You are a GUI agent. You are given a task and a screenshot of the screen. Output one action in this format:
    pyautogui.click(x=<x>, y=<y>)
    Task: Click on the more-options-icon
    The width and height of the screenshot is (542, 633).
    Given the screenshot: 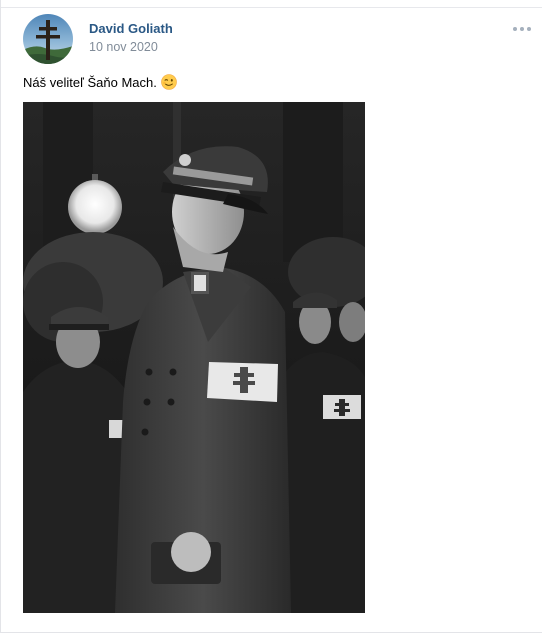 What is the action you would take?
    pyautogui.click(x=522, y=29)
    